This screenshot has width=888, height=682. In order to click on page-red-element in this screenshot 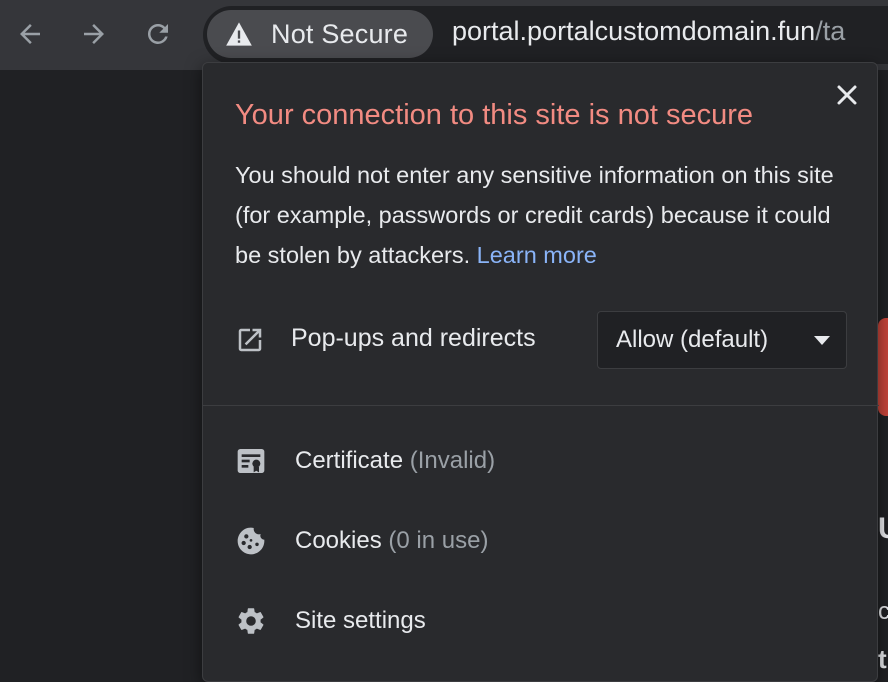, I will do `click(883, 367)`.